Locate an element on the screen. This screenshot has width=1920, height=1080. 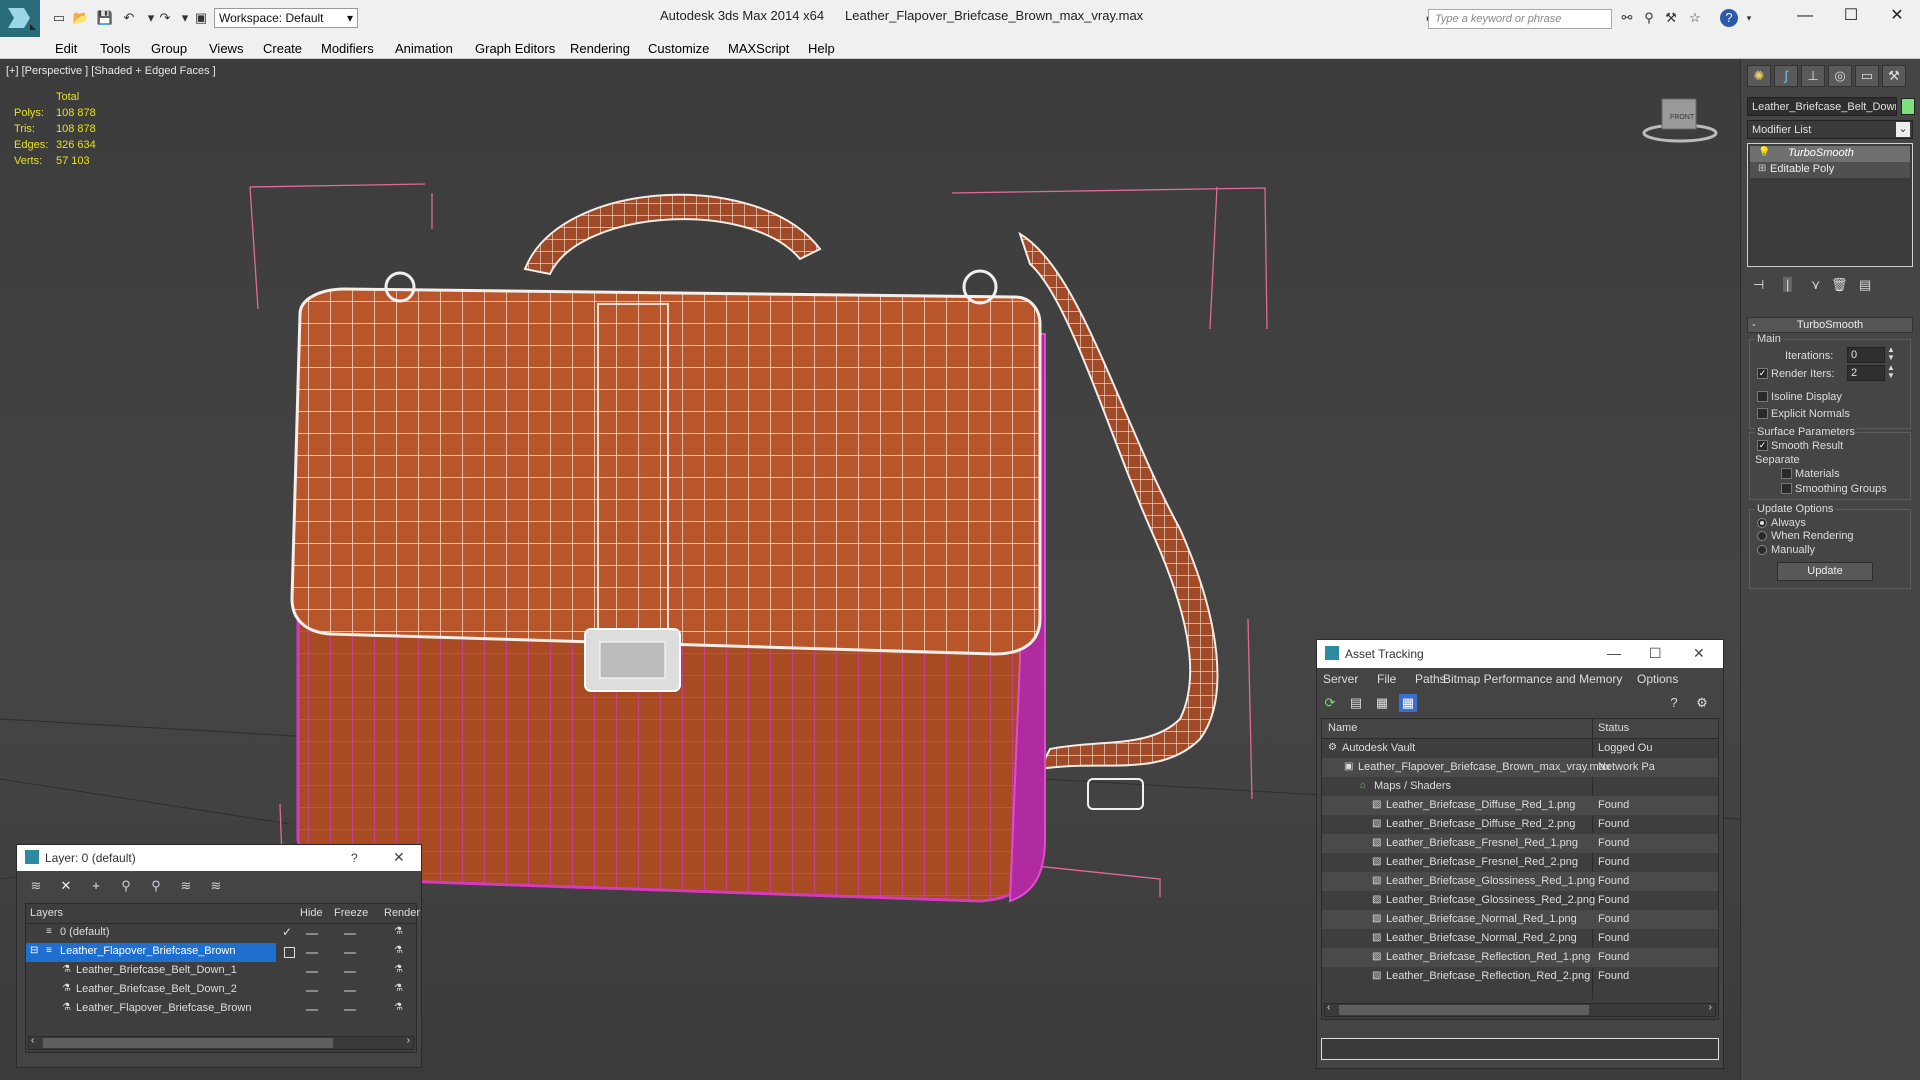
turbosmooth-rollout-header: - TurboSmooth is located at coordinates (1830, 325).